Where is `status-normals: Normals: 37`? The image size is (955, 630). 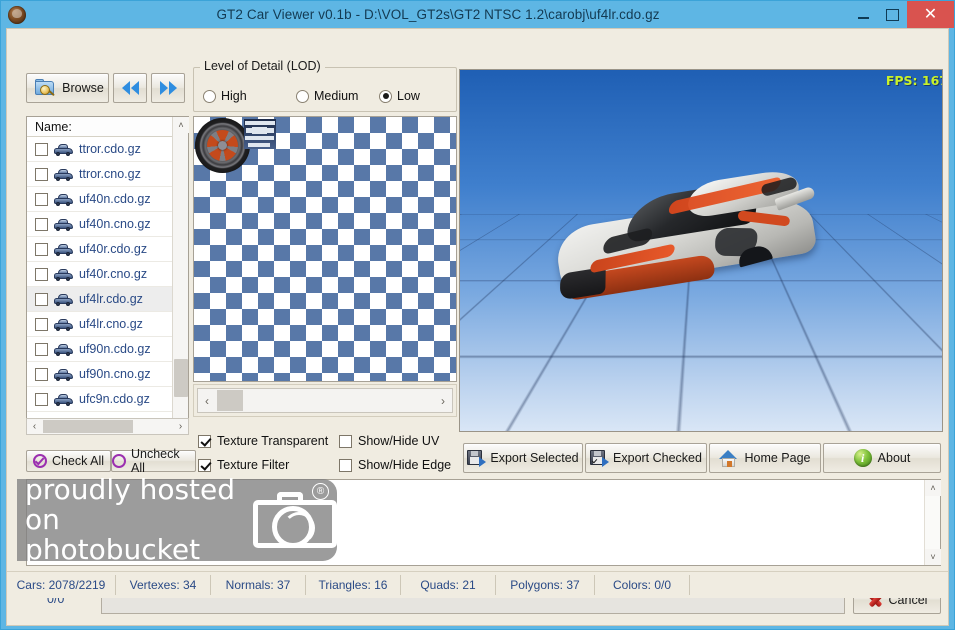 status-normals: Normals: 37 is located at coordinates (258, 585).